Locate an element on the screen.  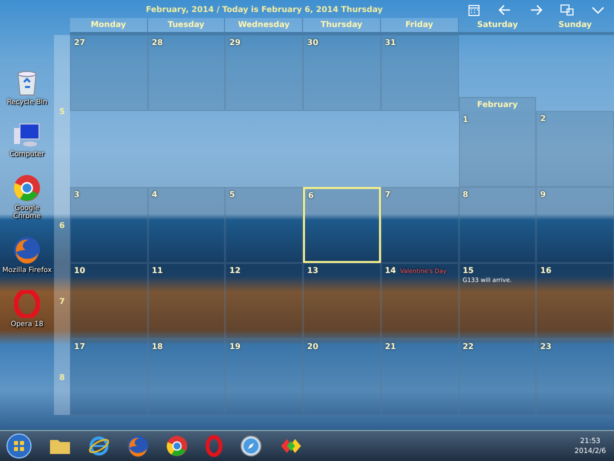
day-number: 11 is located at coordinates (157, 270).